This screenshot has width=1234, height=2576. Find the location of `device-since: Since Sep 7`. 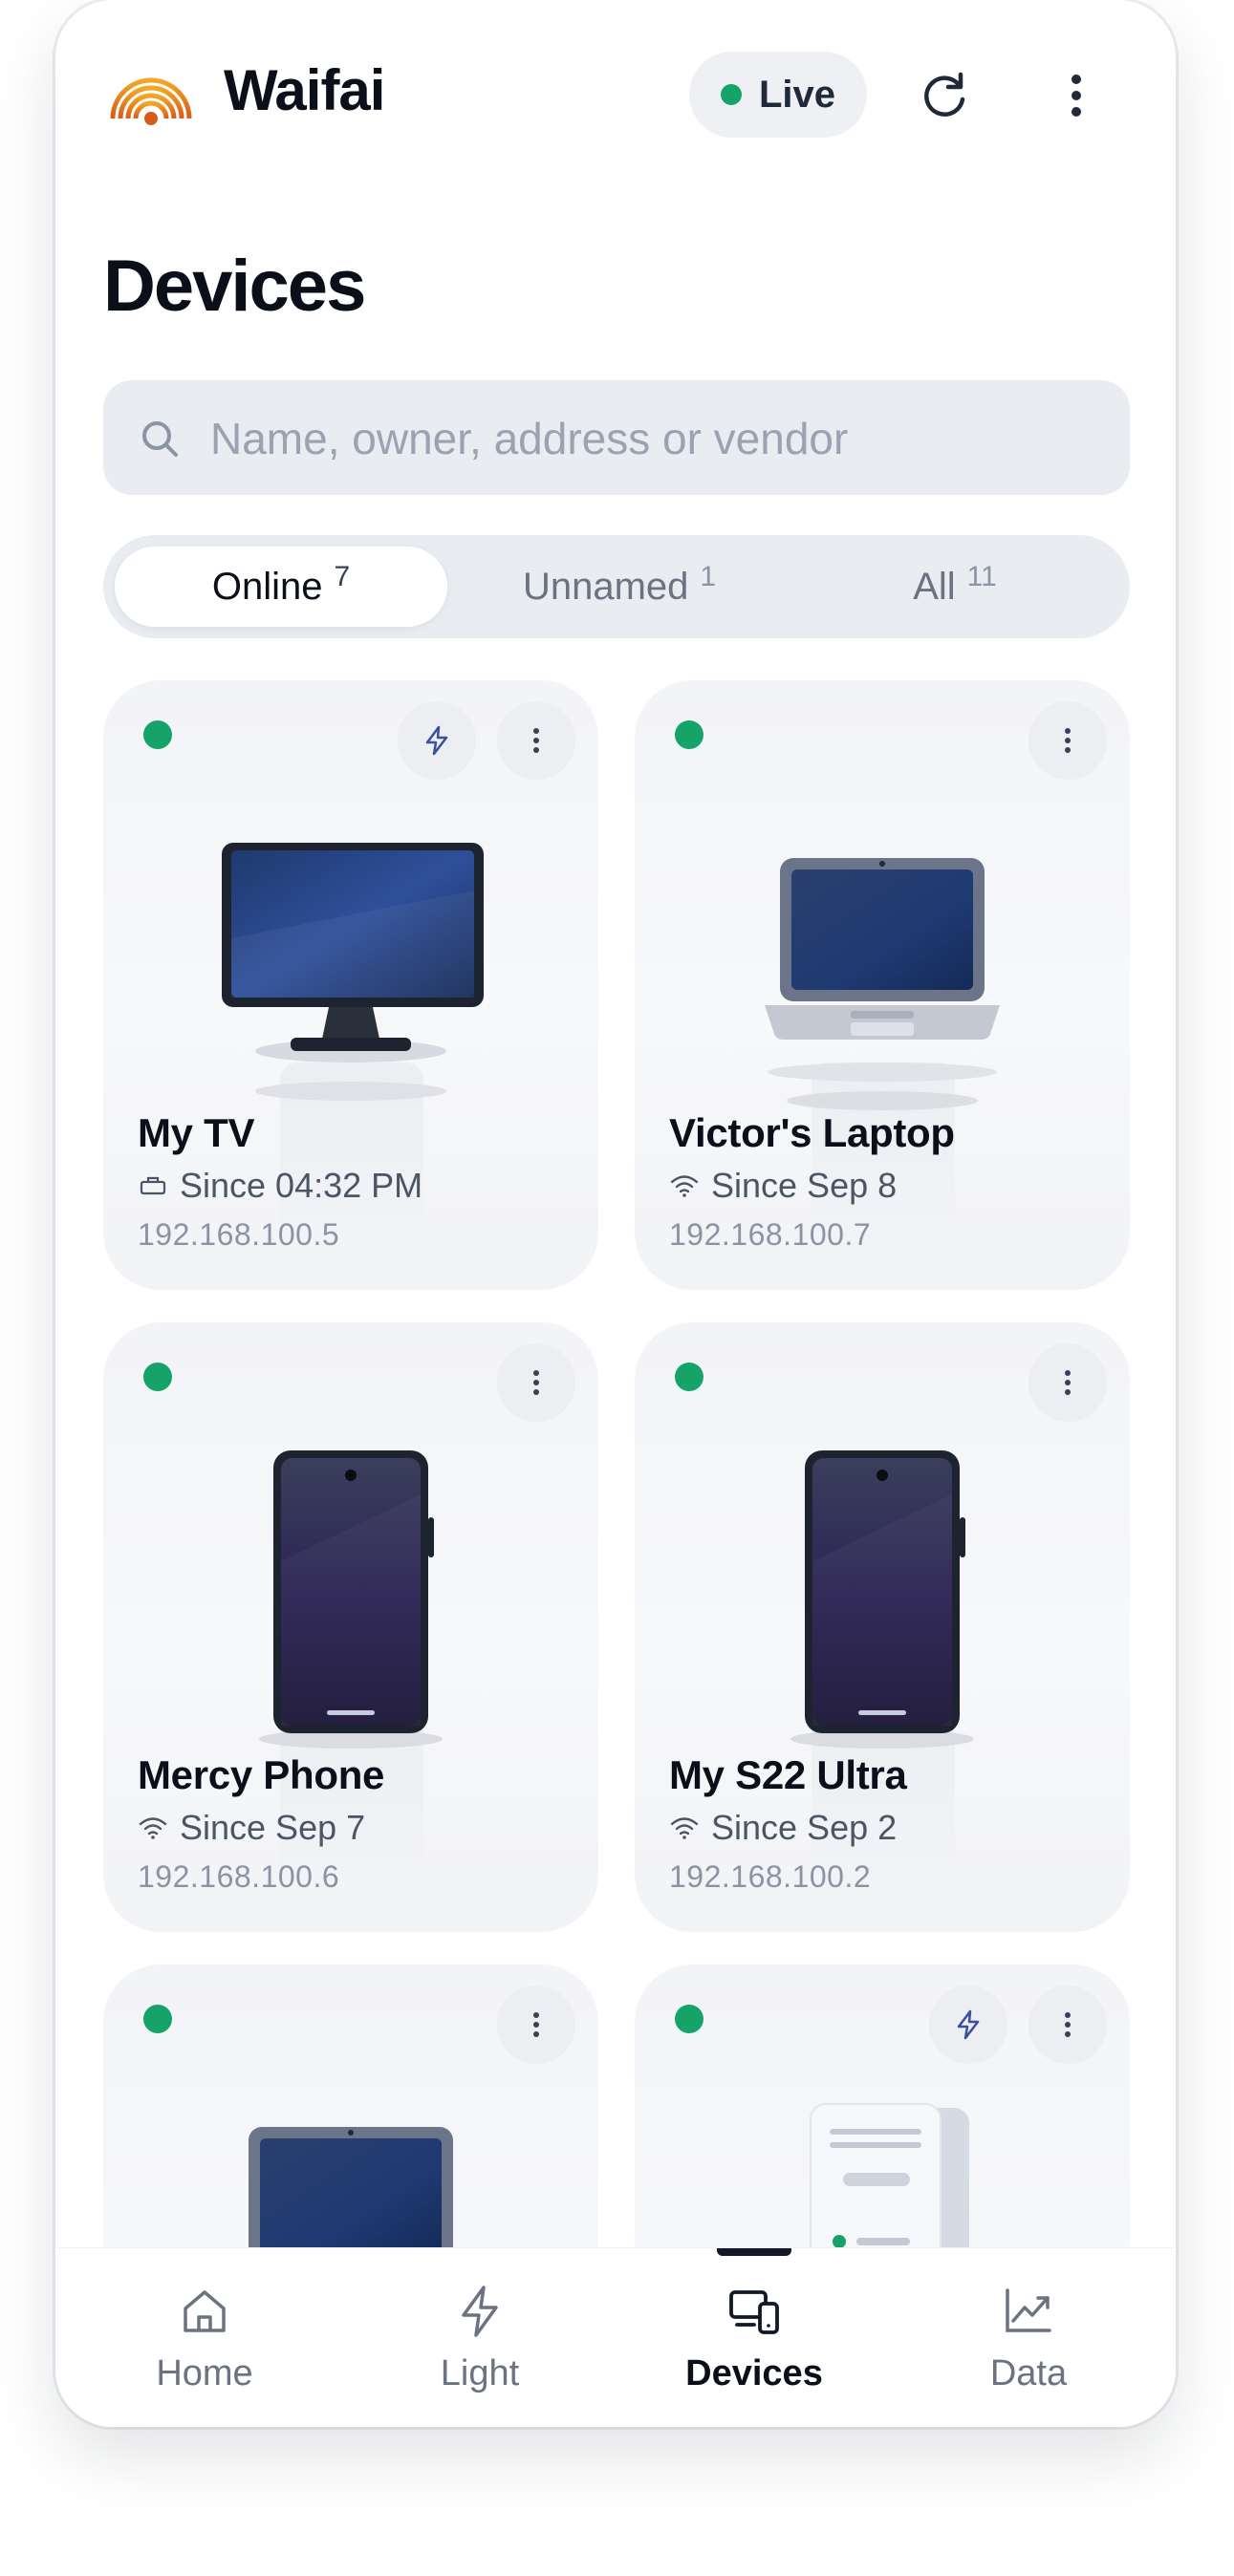

device-since: Since Sep 7 is located at coordinates (251, 1828).